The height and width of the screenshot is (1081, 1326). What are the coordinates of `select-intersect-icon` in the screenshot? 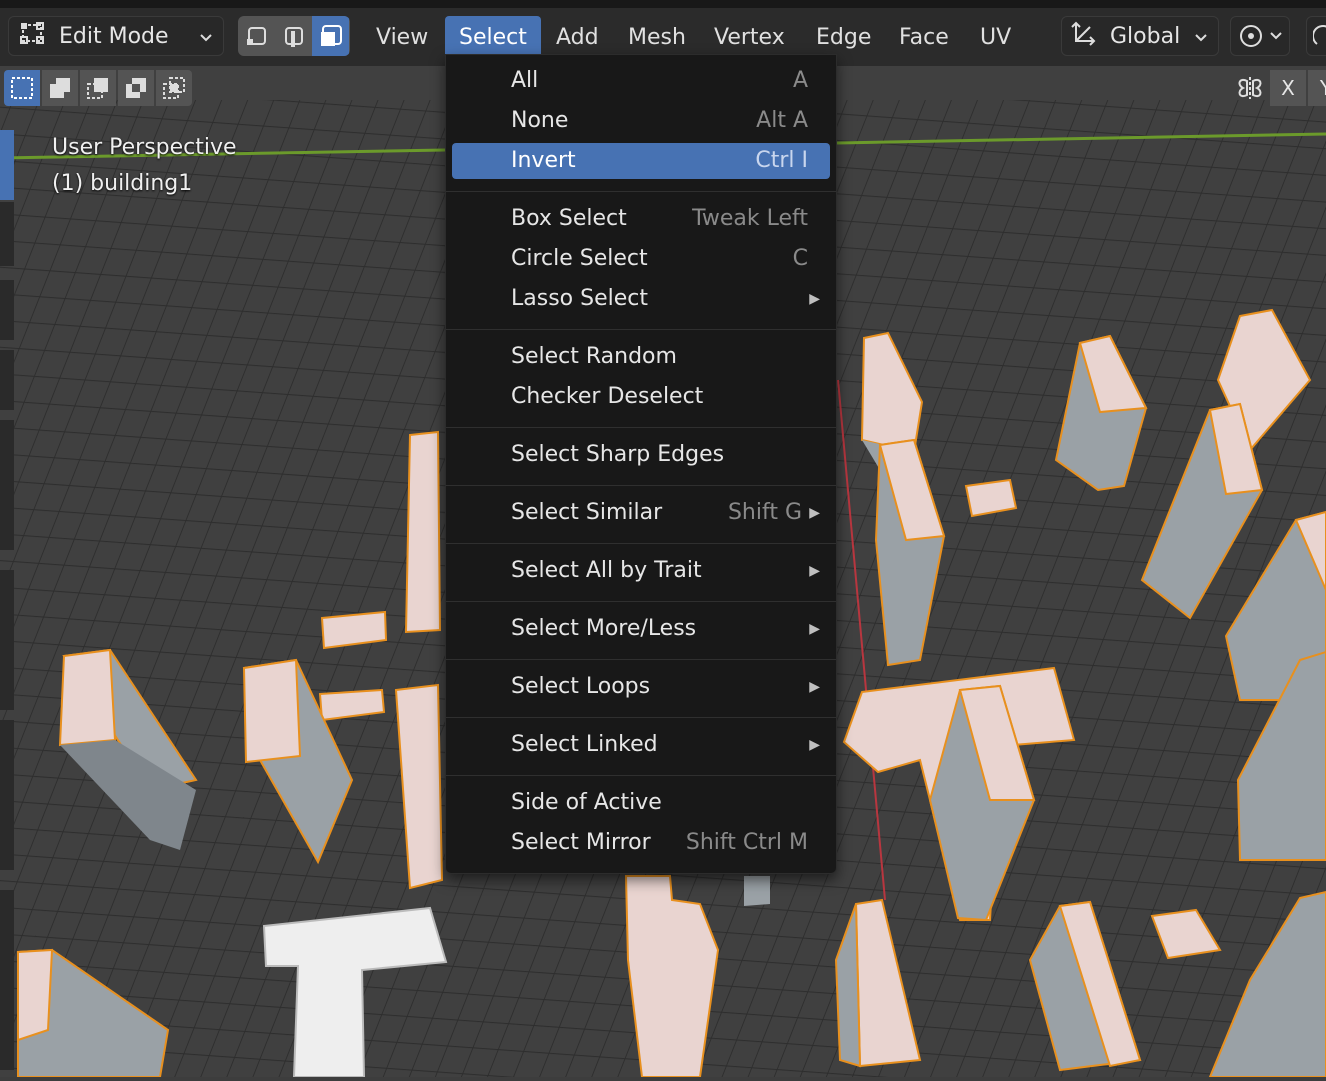 It's located at (174, 88).